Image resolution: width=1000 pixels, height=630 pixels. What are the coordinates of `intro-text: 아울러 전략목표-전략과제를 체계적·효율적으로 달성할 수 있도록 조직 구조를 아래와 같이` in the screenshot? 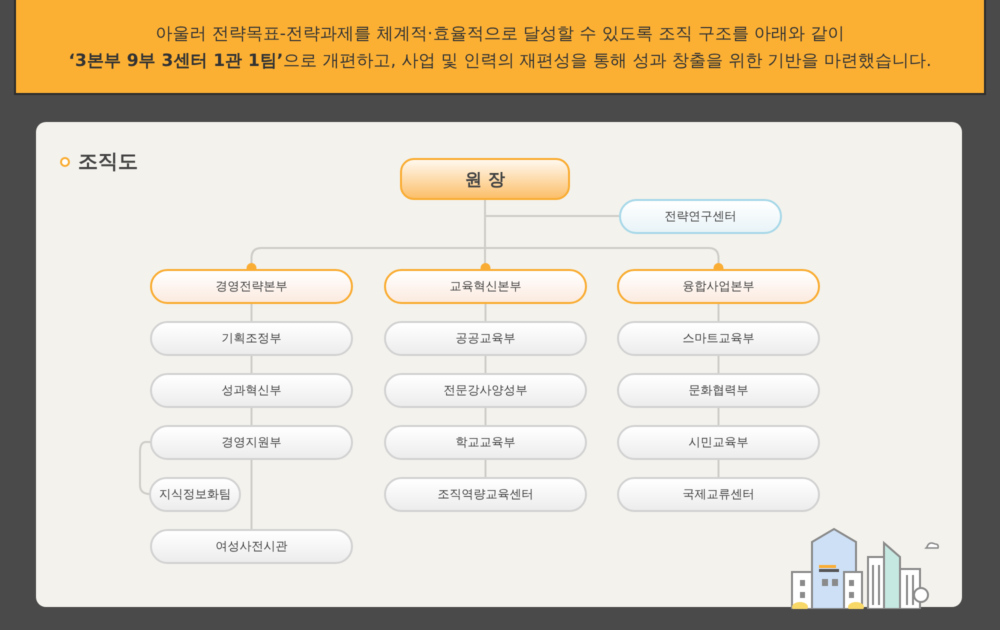 It's located at (500, 33).